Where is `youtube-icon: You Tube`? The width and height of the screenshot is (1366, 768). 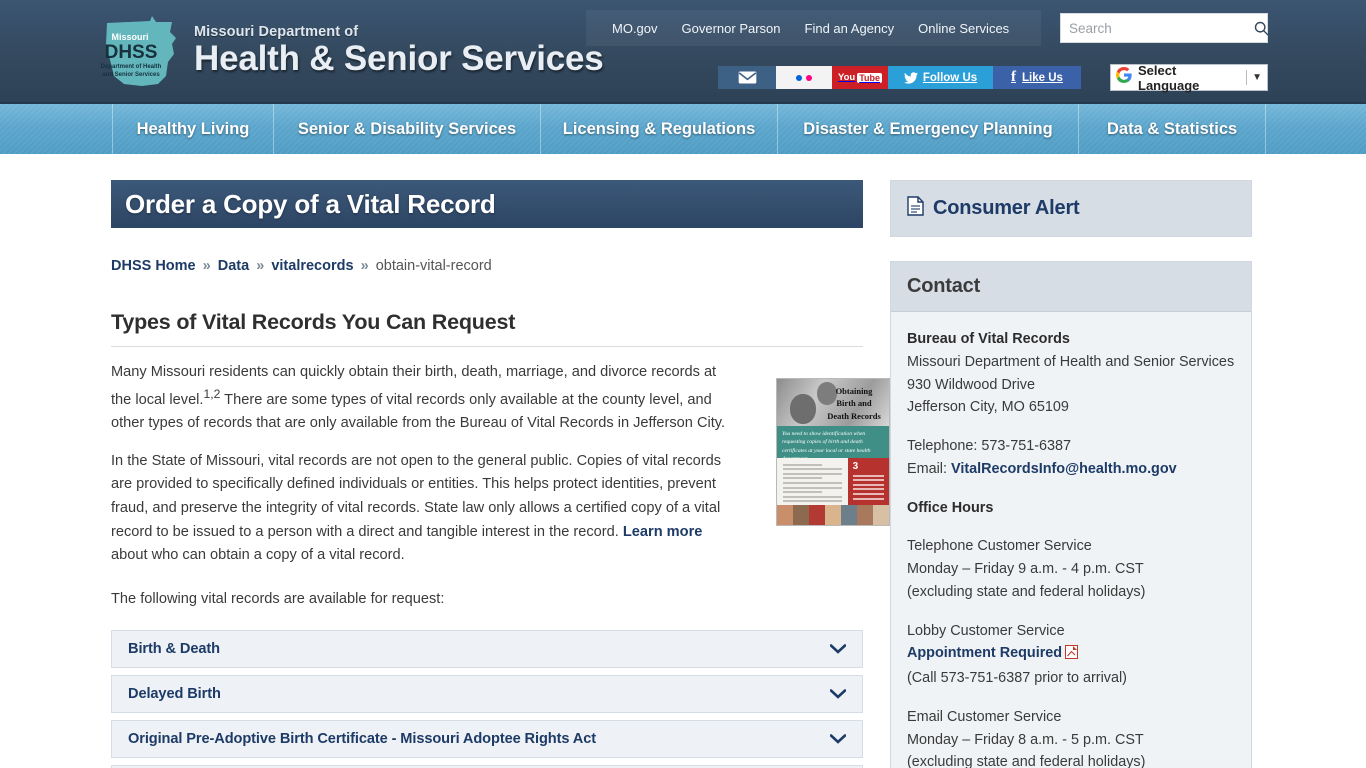 youtube-icon: You Tube is located at coordinates (860, 77).